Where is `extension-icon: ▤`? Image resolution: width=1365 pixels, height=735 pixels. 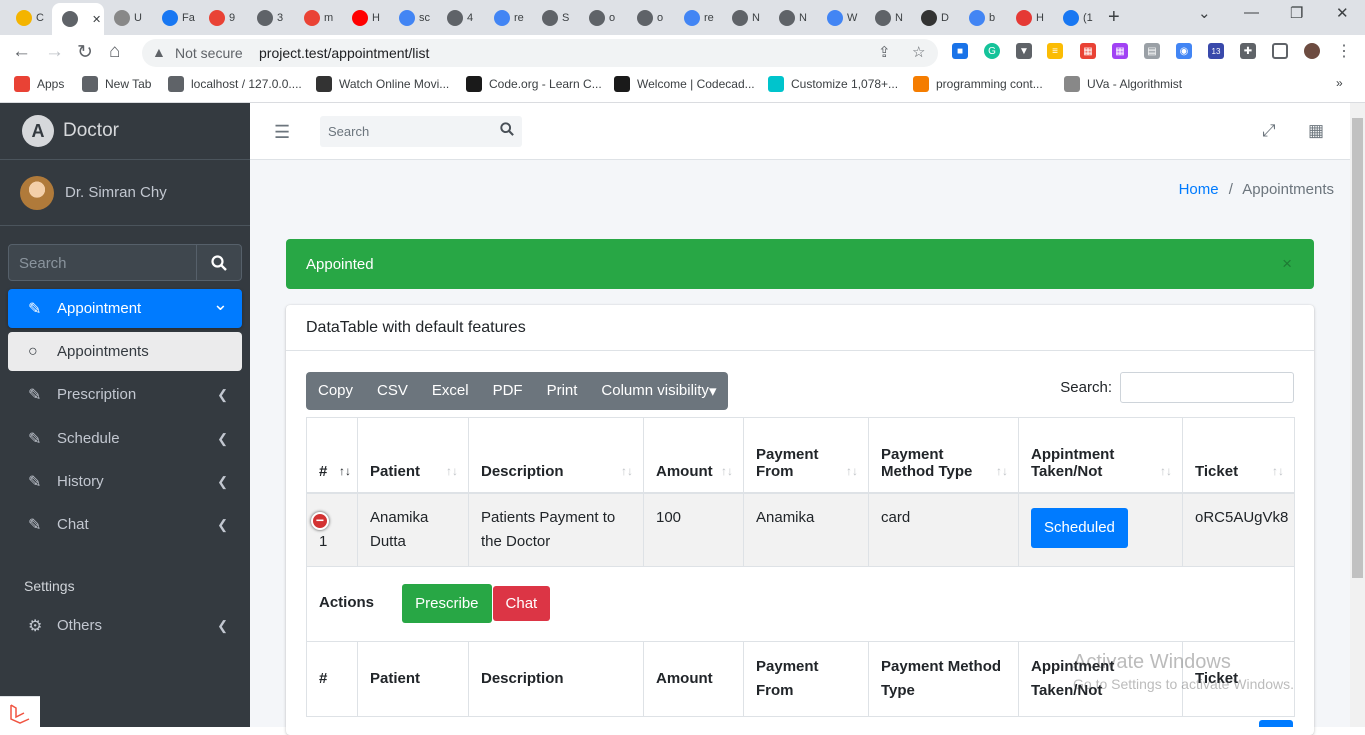 extension-icon: ▤ is located at coordinates (1152, 51).